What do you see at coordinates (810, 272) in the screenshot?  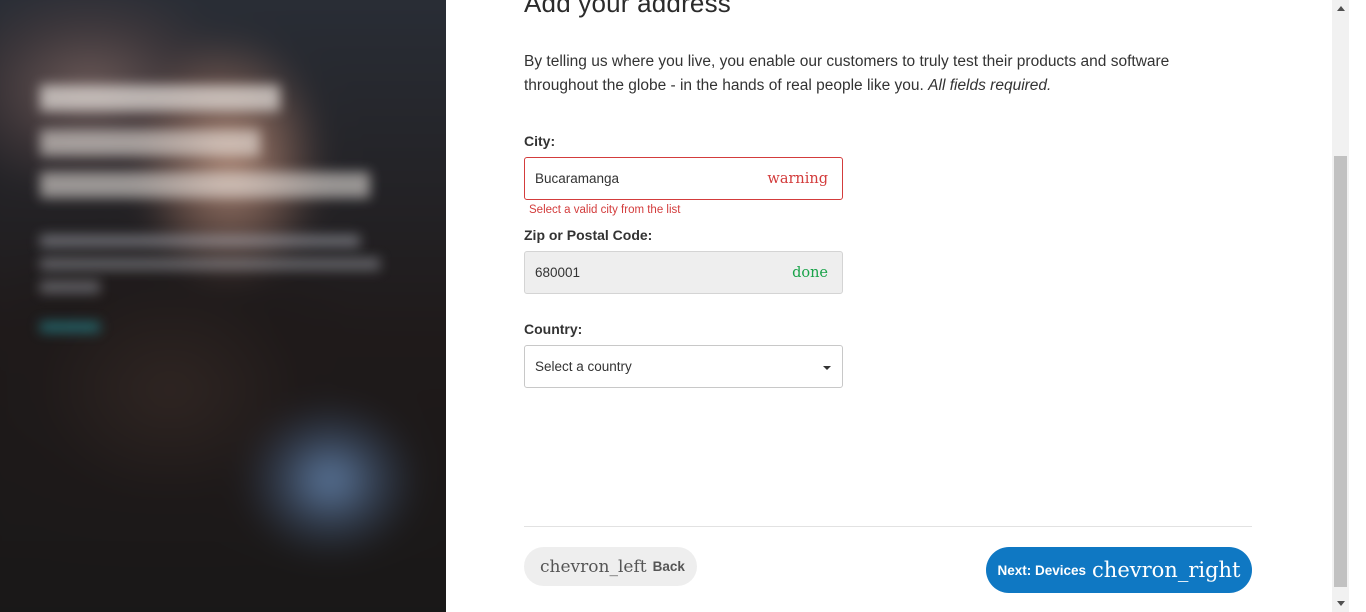 I see `done-icon: done` at bounding box center [810, 272].